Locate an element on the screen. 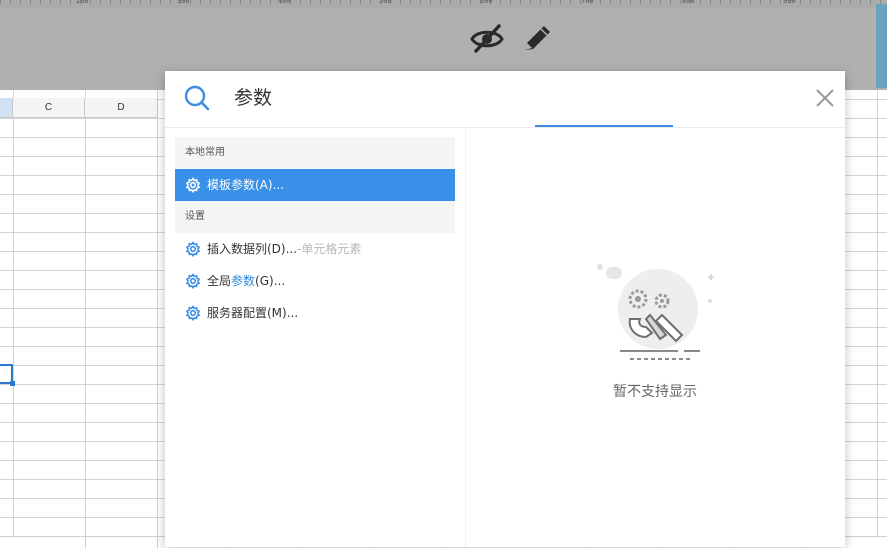 The height and width of the screenshot is (548, 887). column-header-c: C is located at coordinates (49, 108).